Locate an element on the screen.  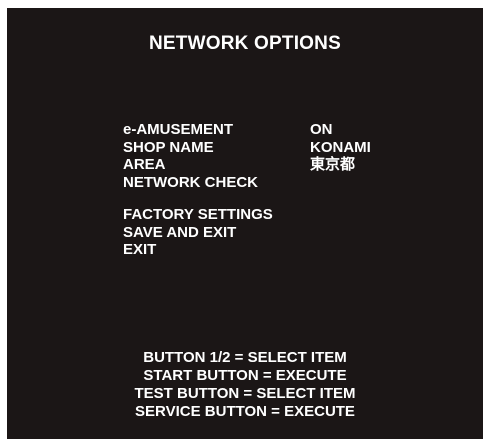
menu-item-label: NETWORK CHECK is located at coordinates (190, 182).